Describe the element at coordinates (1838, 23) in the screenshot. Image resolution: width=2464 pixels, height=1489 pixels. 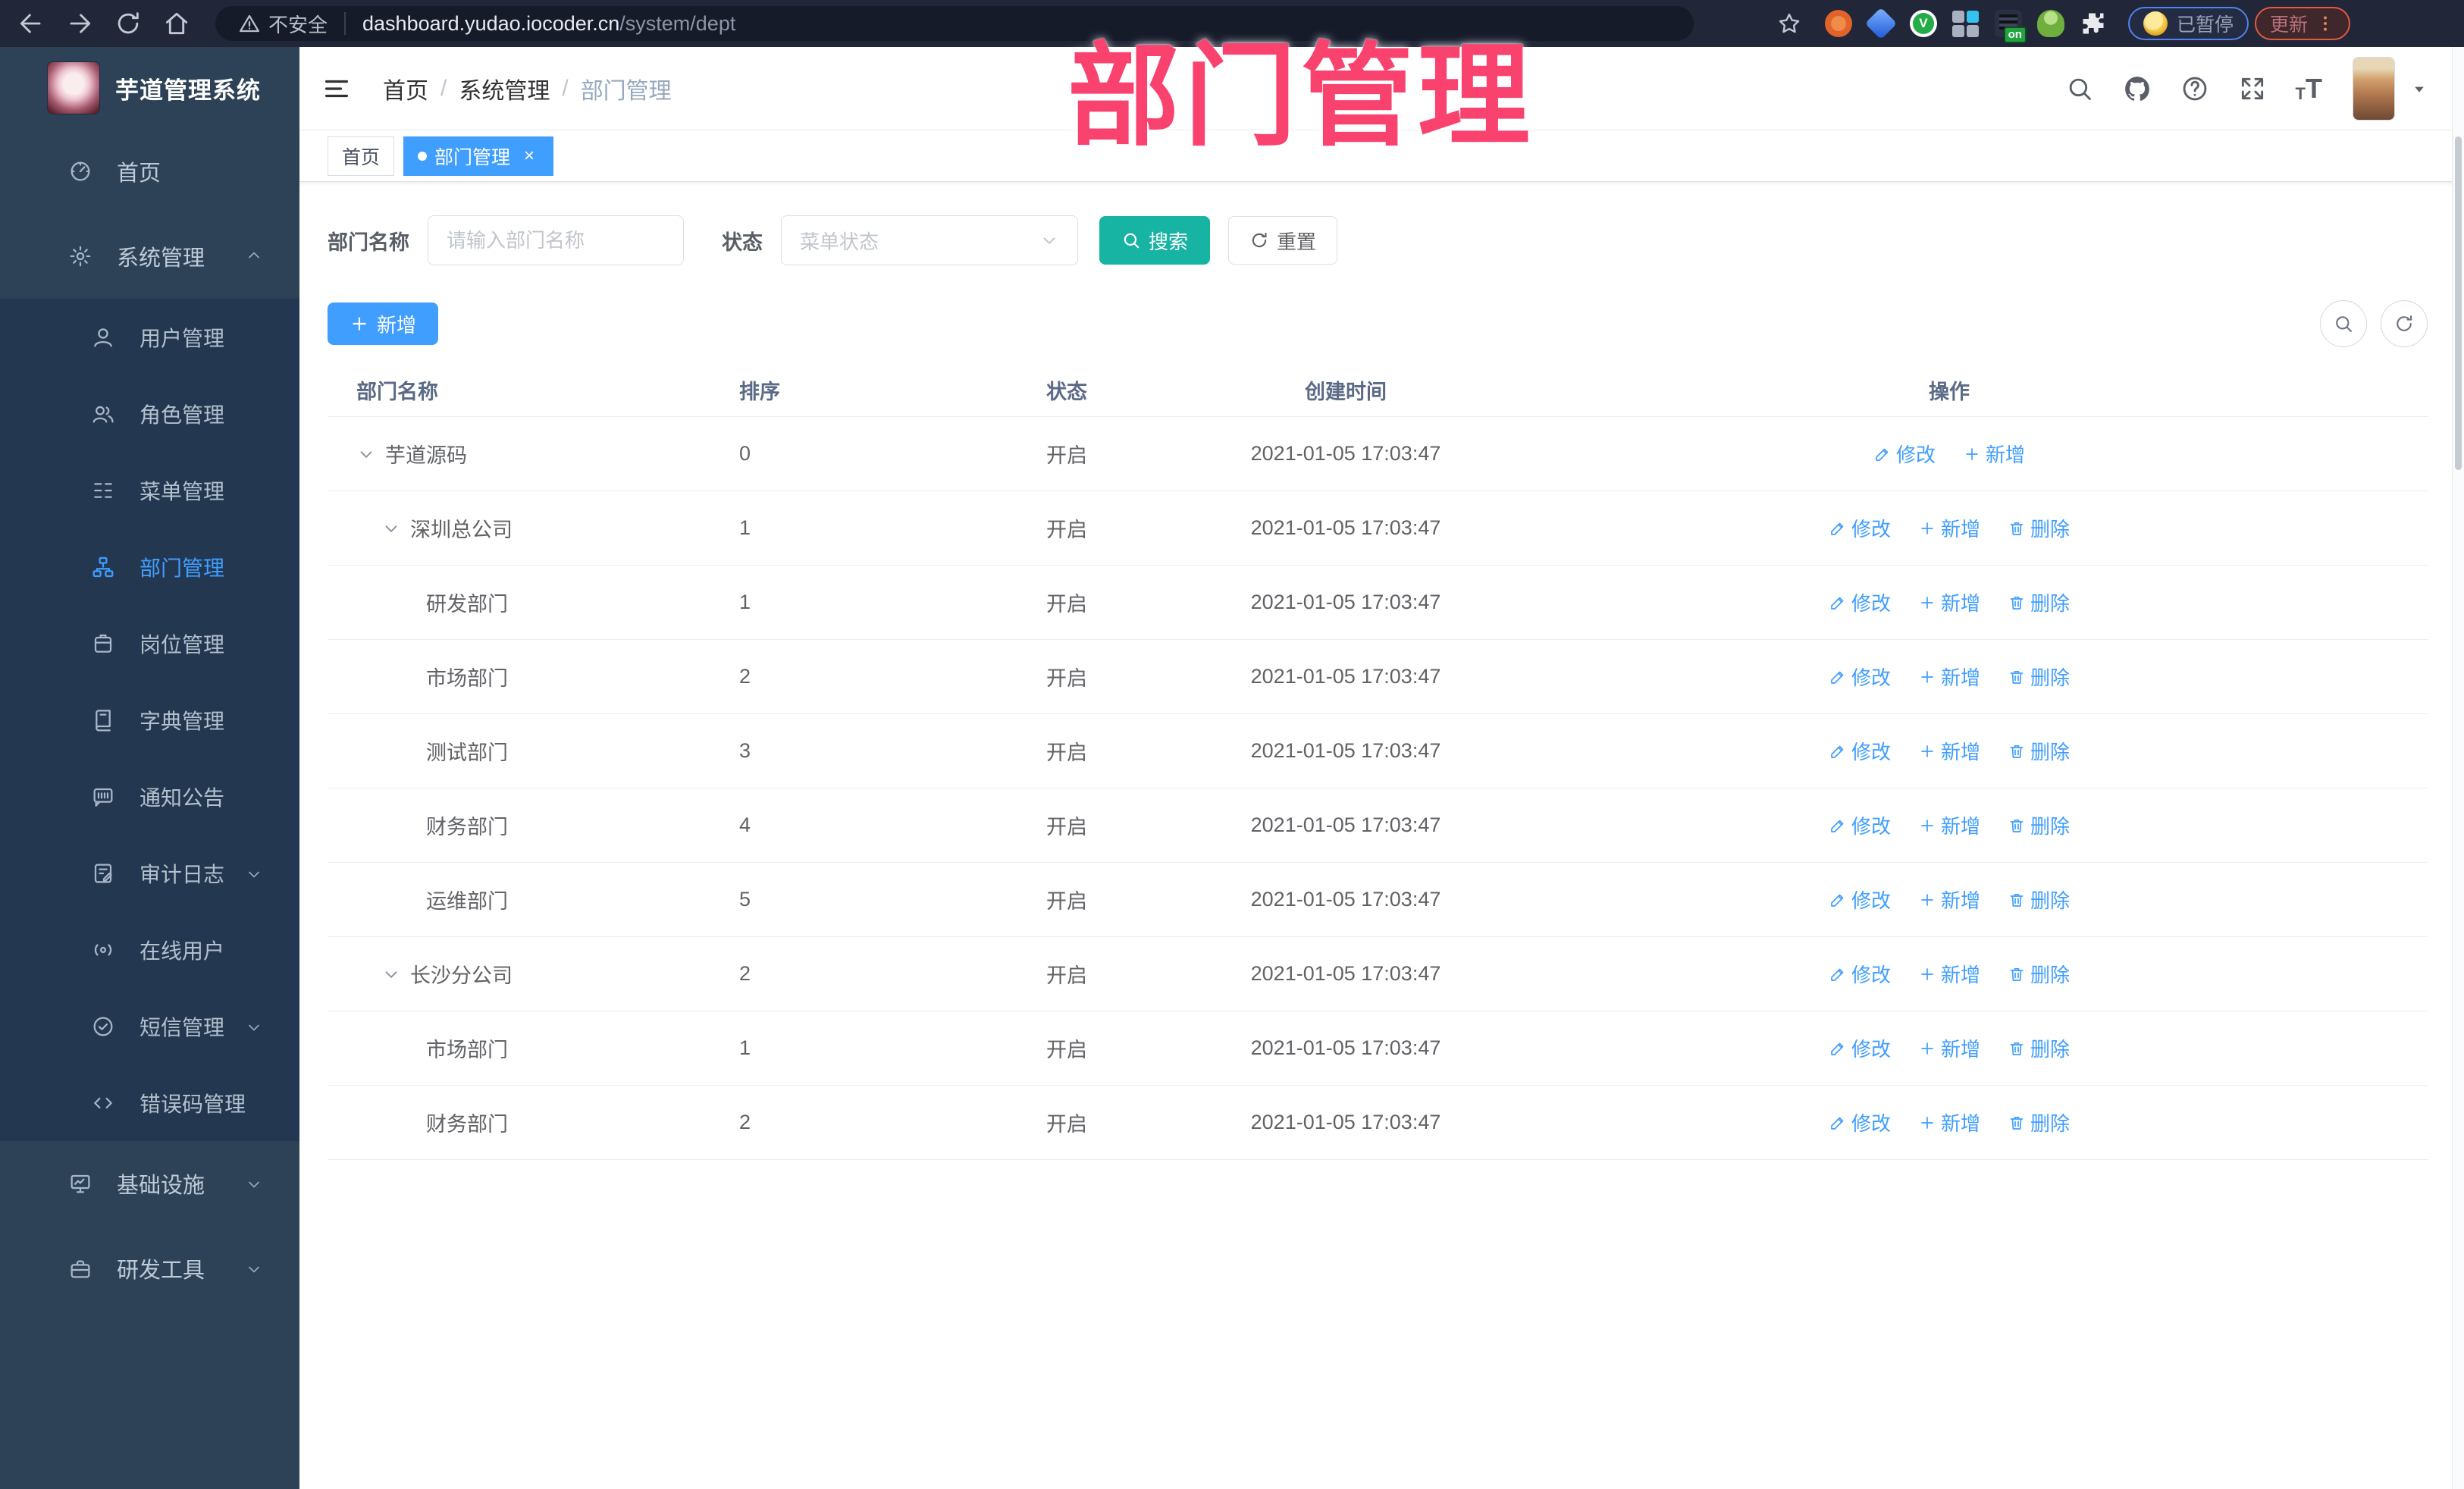
I see `extension-icon-orange` at that location.